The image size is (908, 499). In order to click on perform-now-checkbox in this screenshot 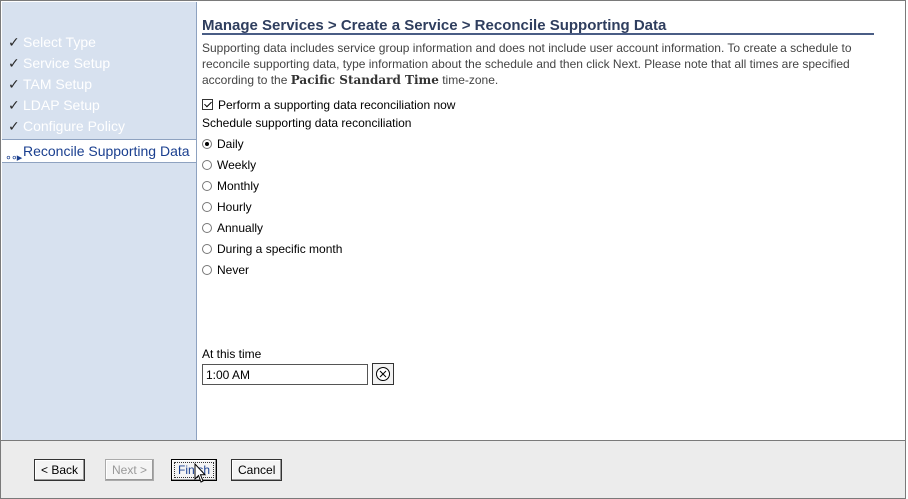, I will do `click(207, 104)`.